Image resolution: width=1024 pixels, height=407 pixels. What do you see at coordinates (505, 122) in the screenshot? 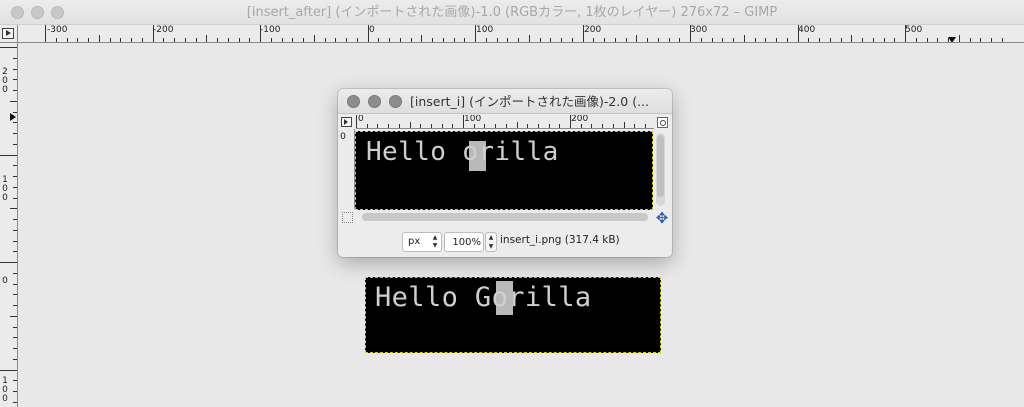
I see `sub-horizontal-ruler: 0 100 200` at bounding box center [505, 122].